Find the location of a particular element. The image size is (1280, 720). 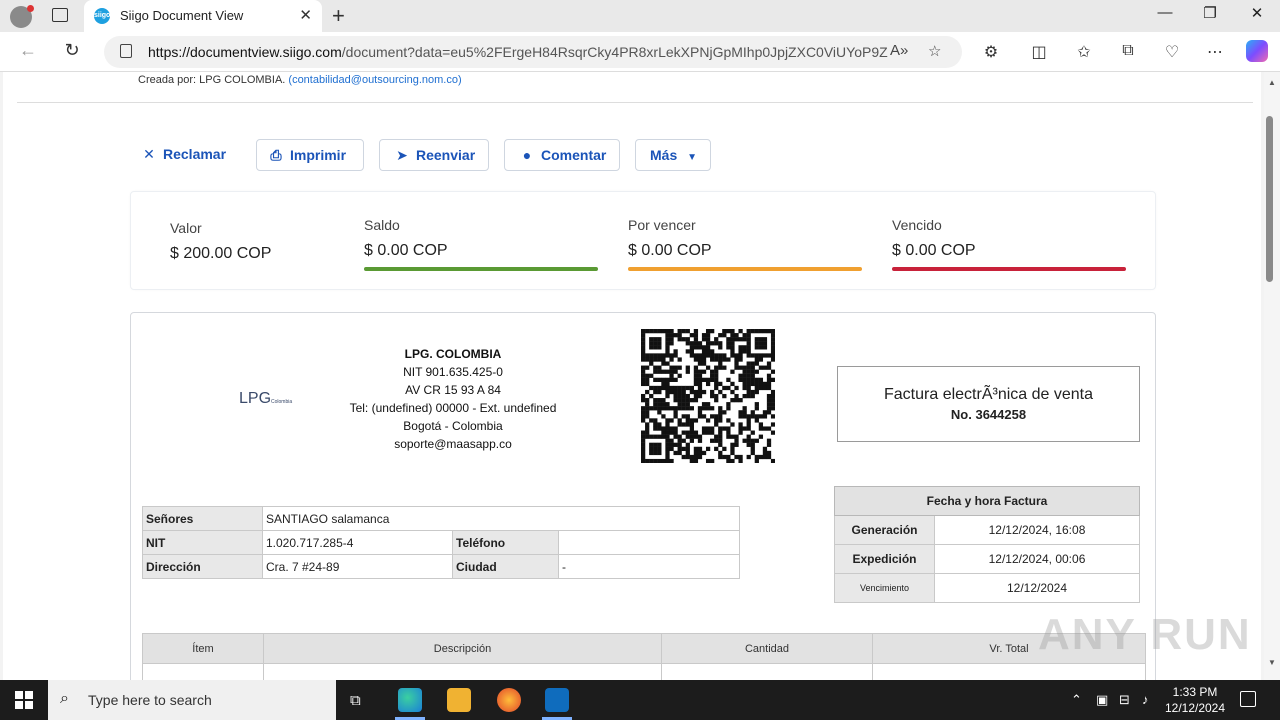

items-table: Ítem Descripción Cantidad Vr. Total is located at coordinates (644, 656).